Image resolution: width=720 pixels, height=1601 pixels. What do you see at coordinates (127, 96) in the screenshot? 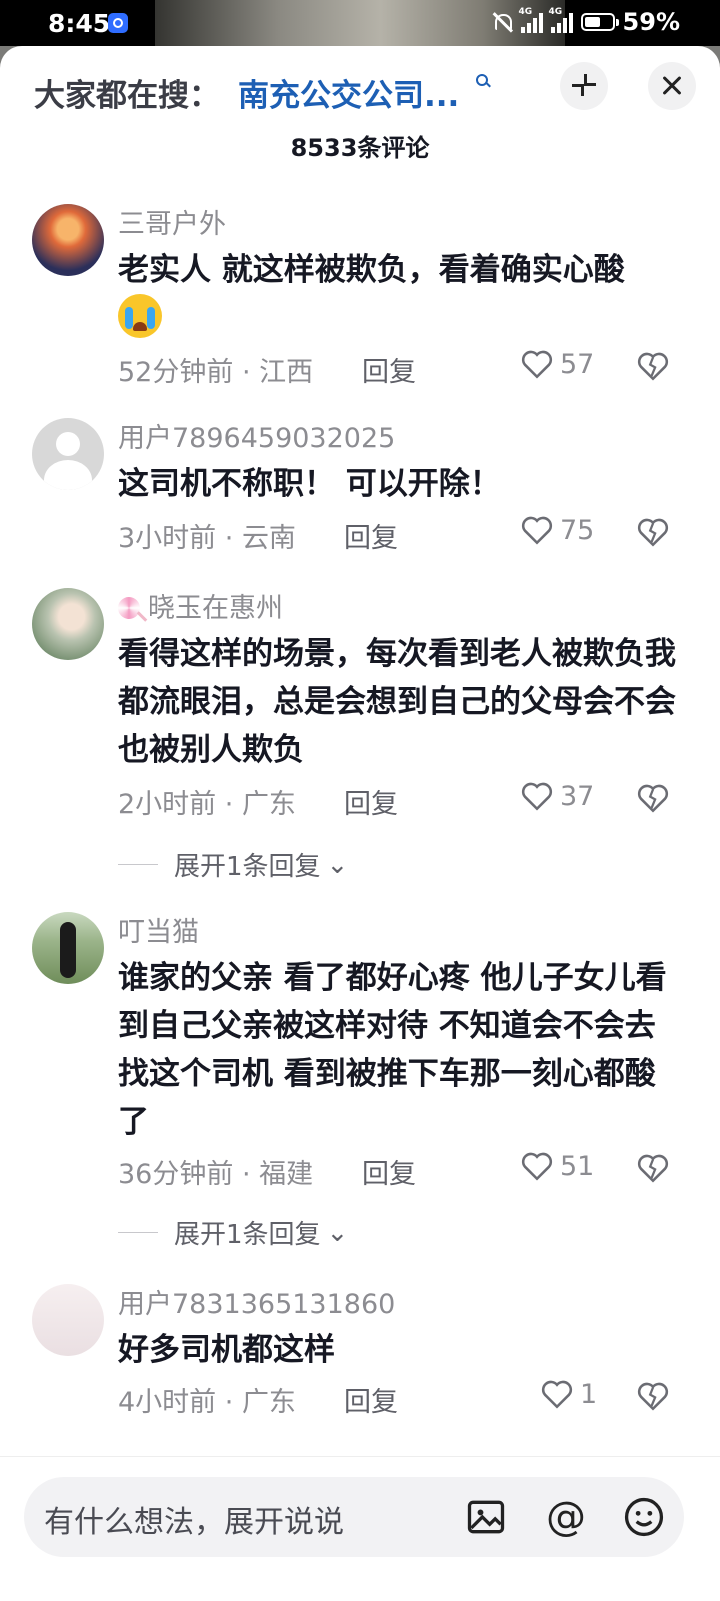
I see `trending-search-label: 大家都在搜：` at bounding box center [127, 96].